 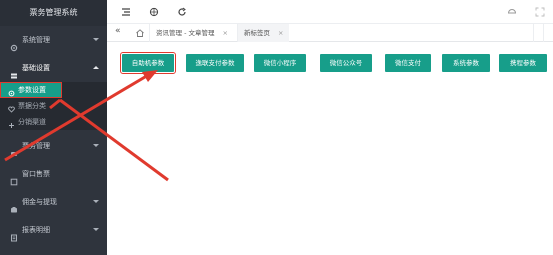 I want to click on layers-icon, so click(x=14, y=71).